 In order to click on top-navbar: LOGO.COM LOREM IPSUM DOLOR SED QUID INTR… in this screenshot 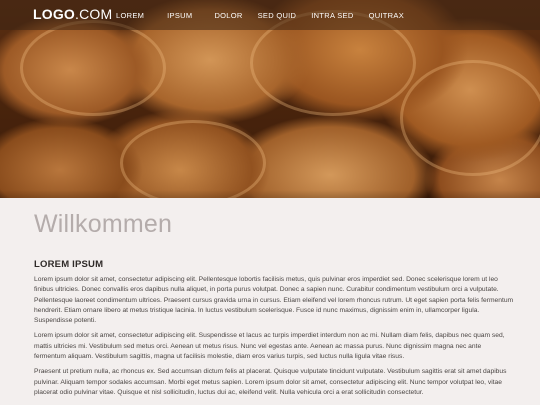, I will do `click(270, 15)`.